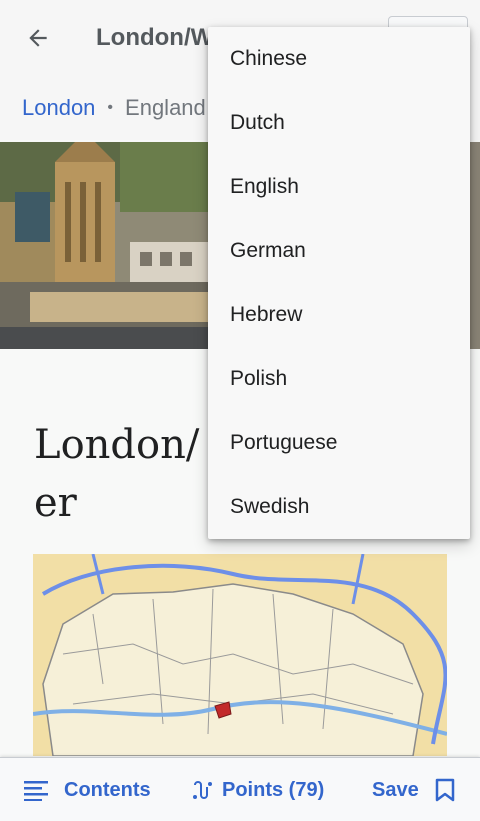 This screenshot has width=480, height=821. I want to click on menu-item-swedish: Swedish, so click(339, 507).